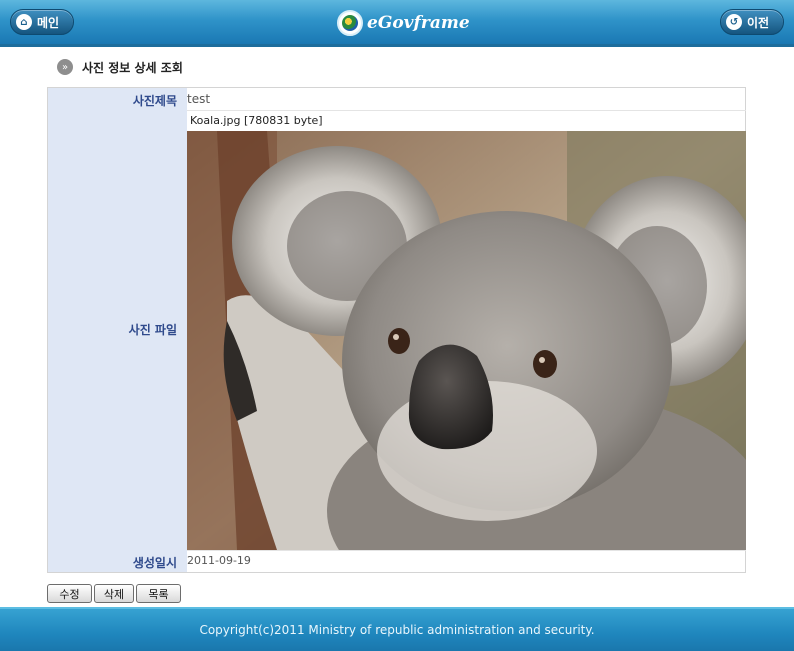 The width and height of the screenshot is (794, 651). I want to click on page-title: 사진 정보 상세 조회, so click(132, 67).